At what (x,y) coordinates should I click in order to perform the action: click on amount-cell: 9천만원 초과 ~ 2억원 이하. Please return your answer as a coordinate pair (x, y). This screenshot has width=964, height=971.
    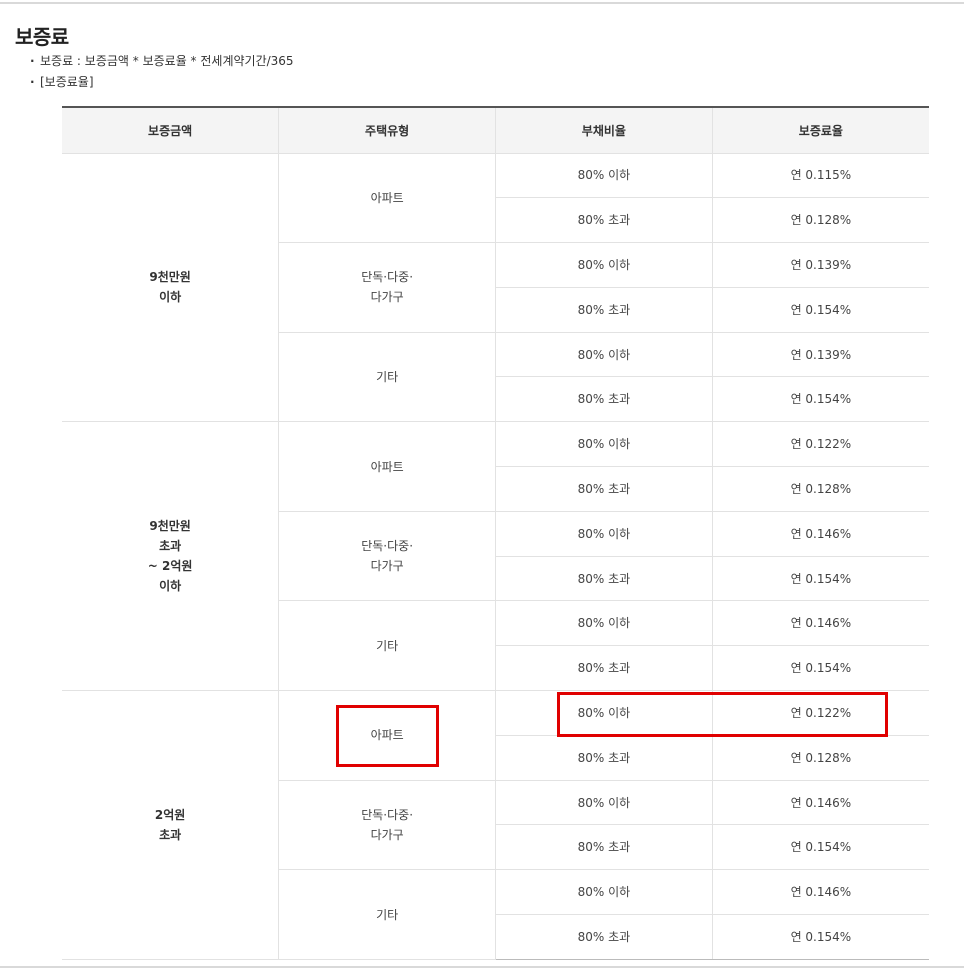
    Looking at the image, I should click on (170, 556).